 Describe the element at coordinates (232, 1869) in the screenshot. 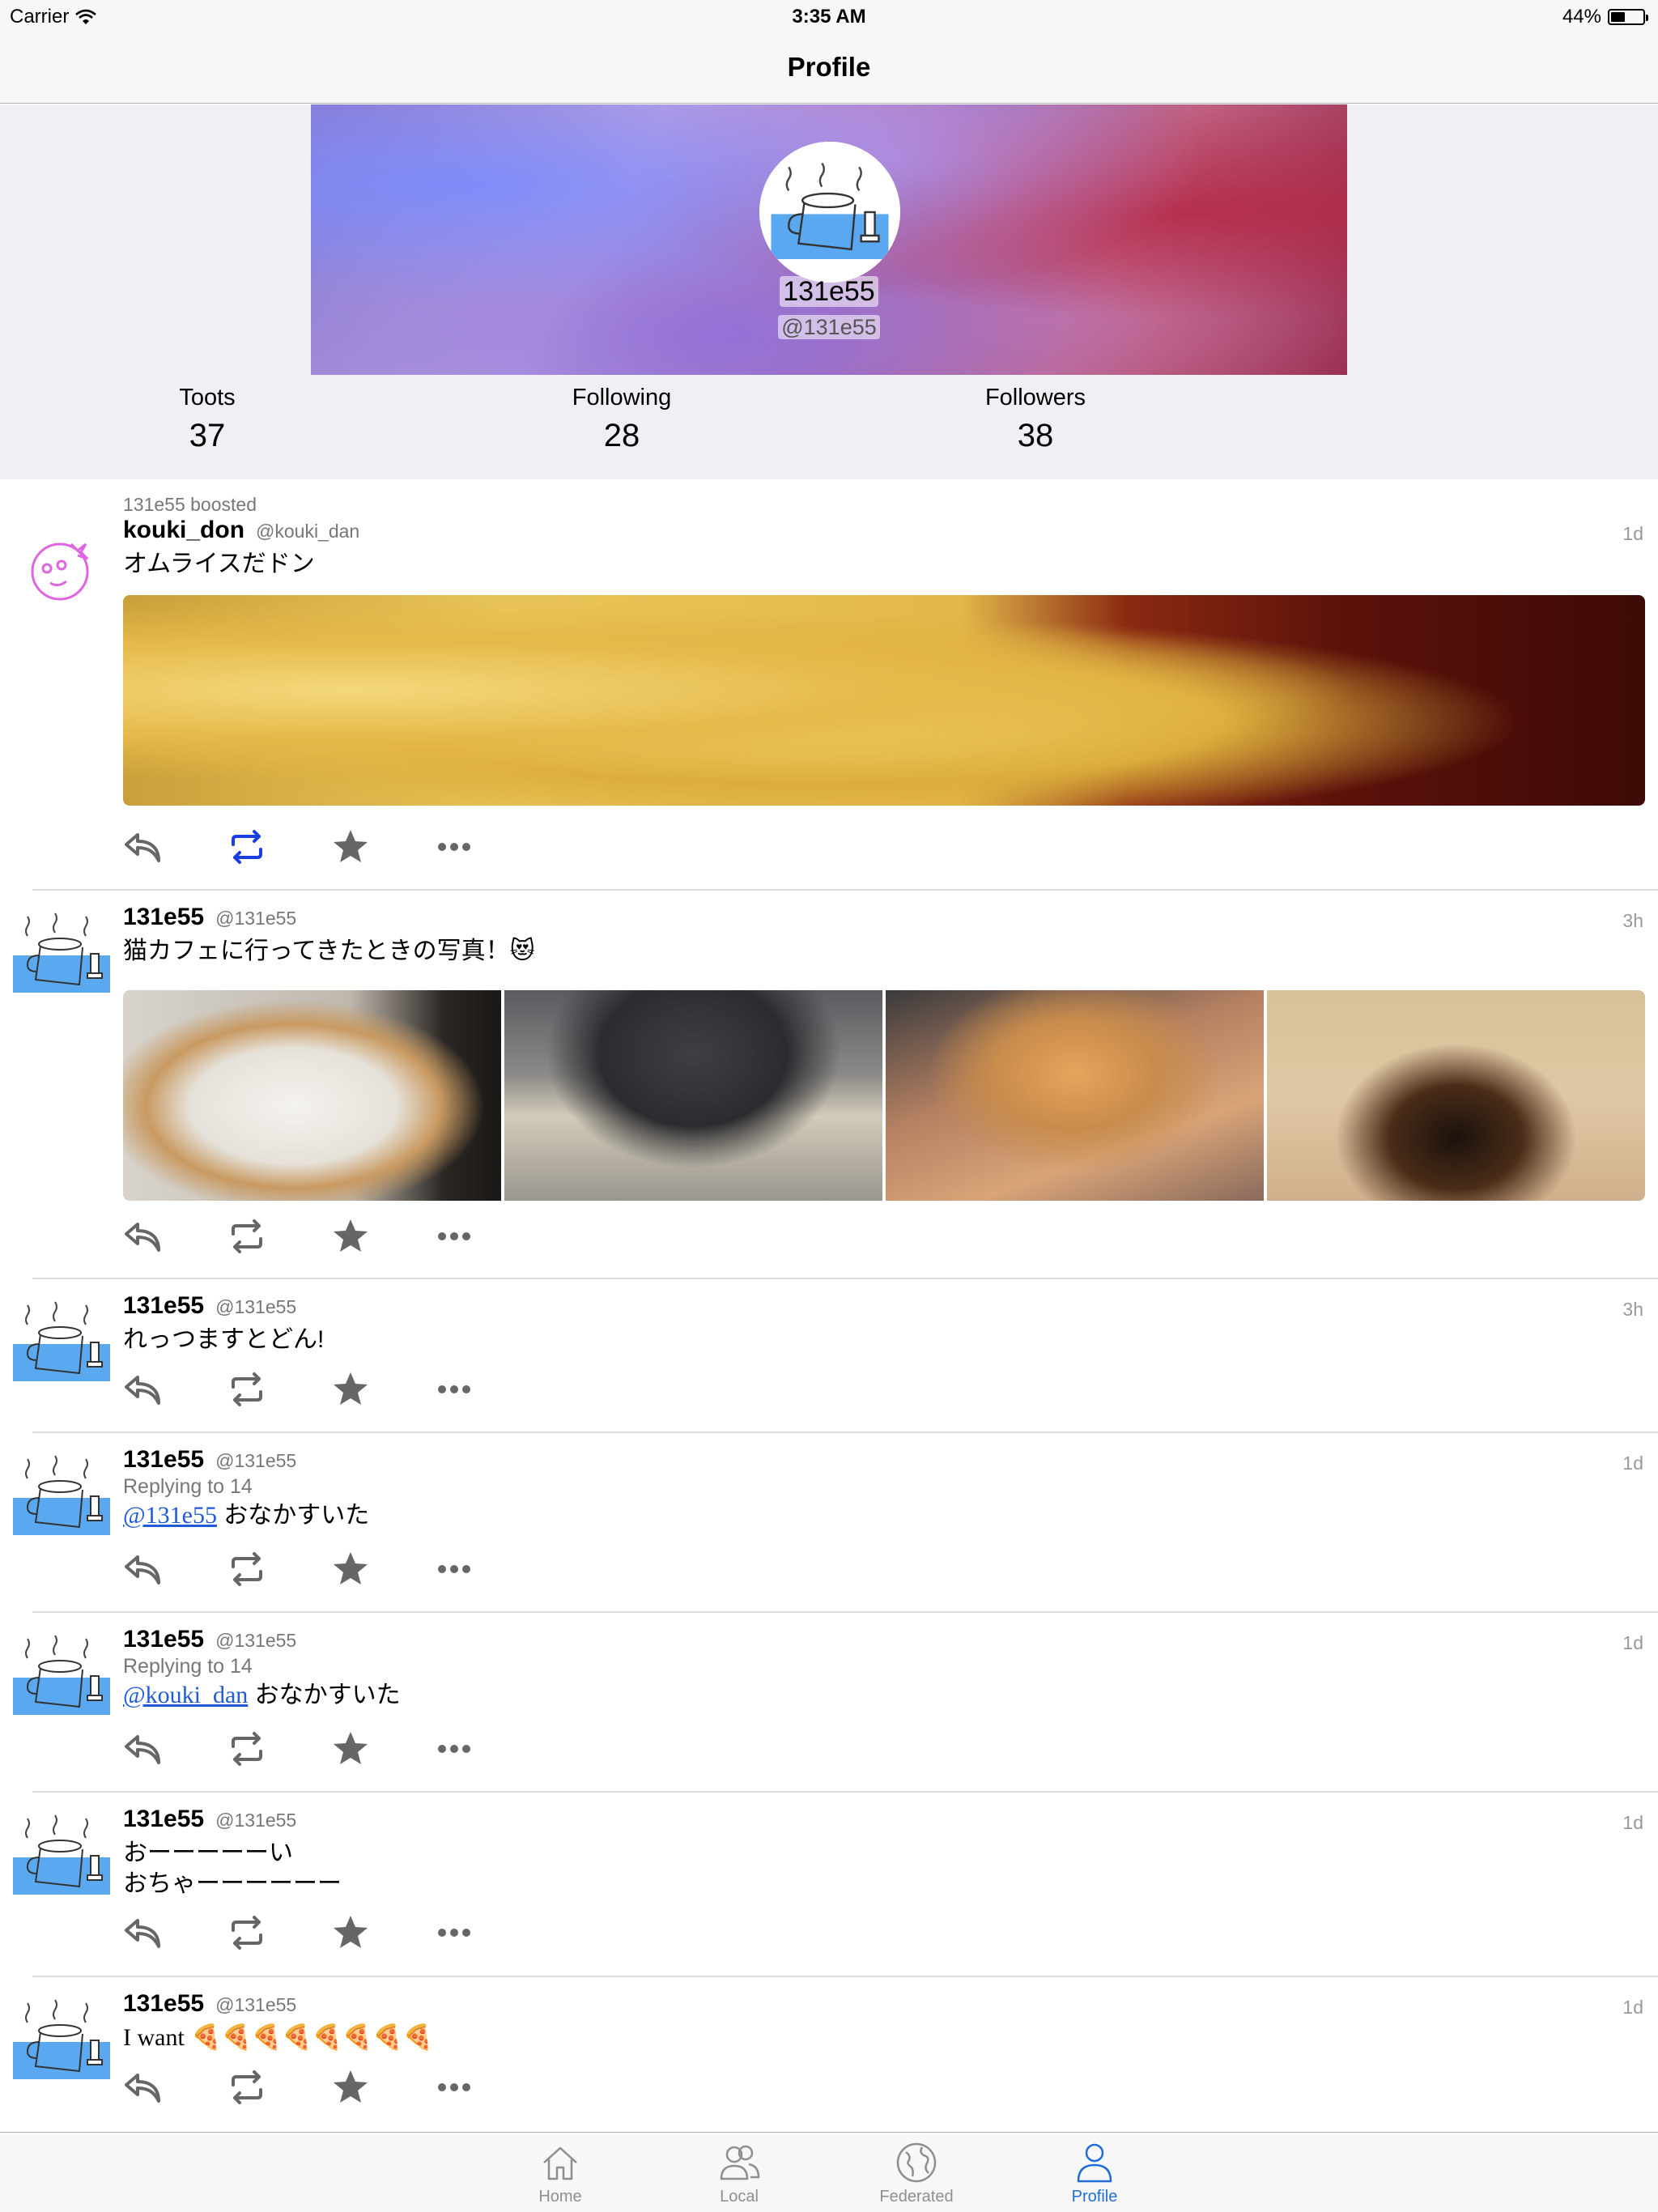

I see `post-content: おーーーーーい おちゃーーーーーー` at that location.